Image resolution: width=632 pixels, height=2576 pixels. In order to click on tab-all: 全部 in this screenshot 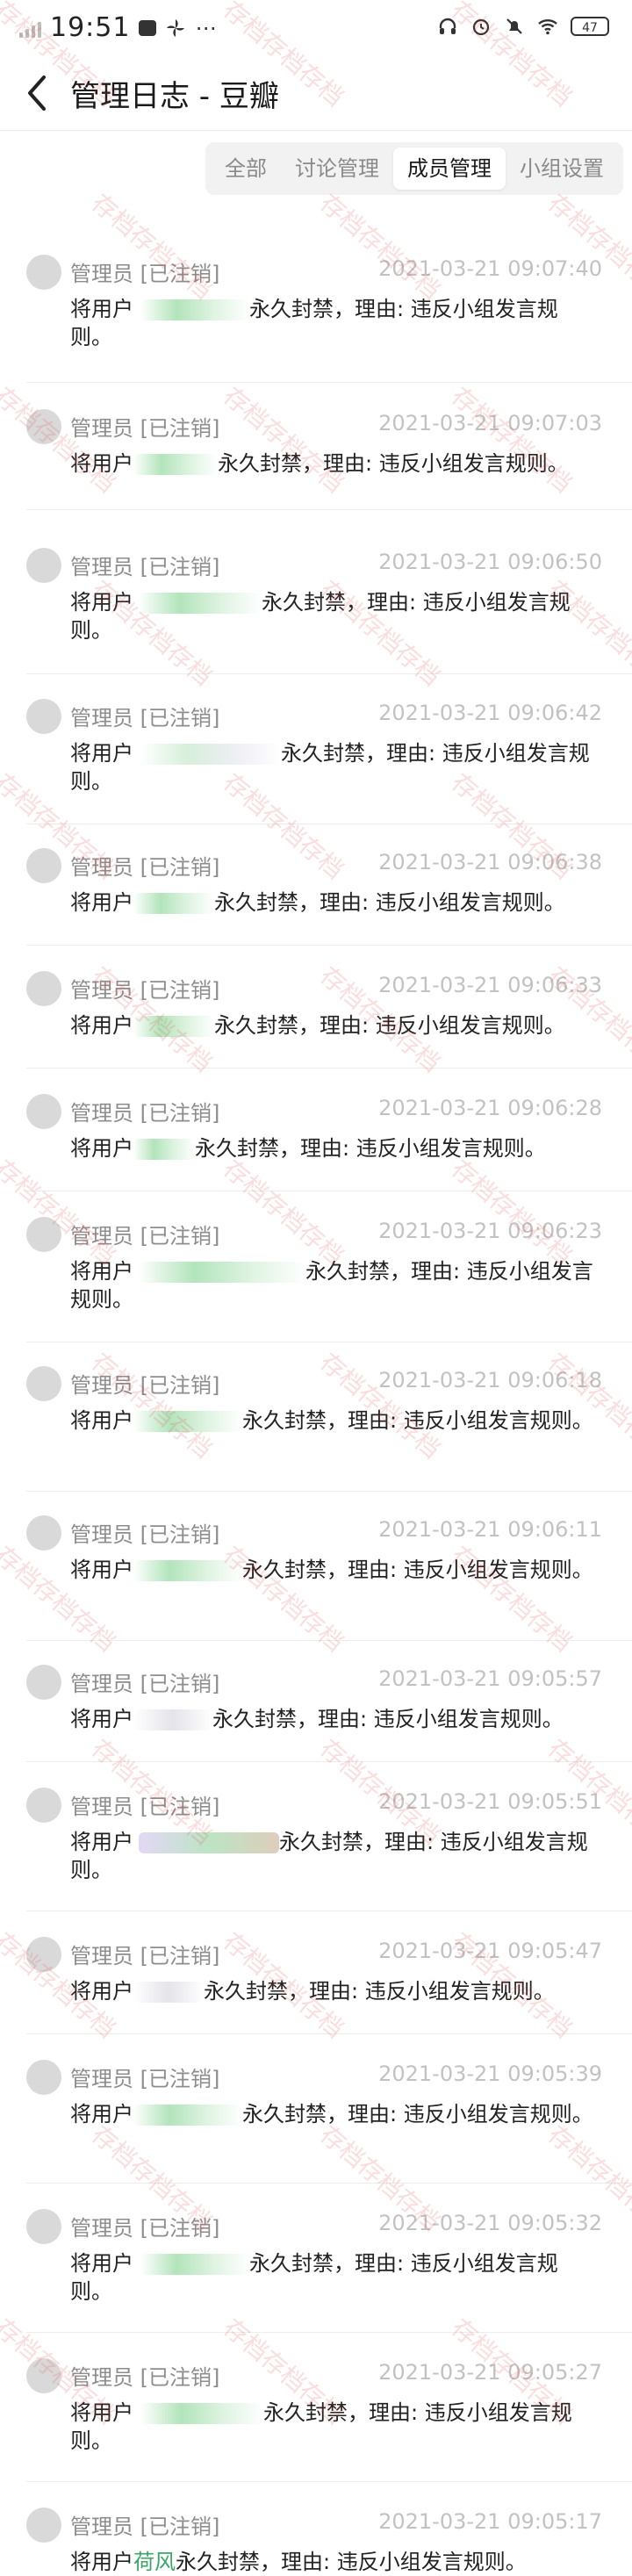, I will do `click(246, 169)`.